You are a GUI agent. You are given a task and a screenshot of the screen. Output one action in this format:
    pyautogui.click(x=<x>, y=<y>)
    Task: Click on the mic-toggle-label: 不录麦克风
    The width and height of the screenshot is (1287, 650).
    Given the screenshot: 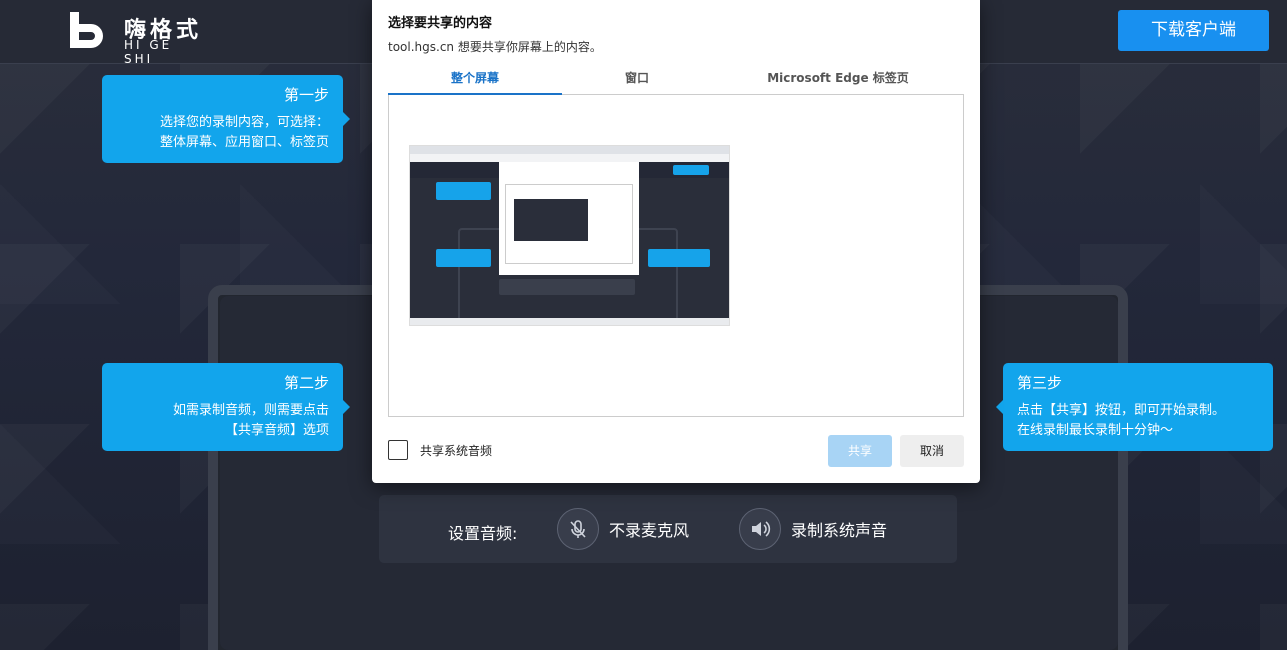 What is the action you would take?
    pyautogui.click(x=649, y=530)
    